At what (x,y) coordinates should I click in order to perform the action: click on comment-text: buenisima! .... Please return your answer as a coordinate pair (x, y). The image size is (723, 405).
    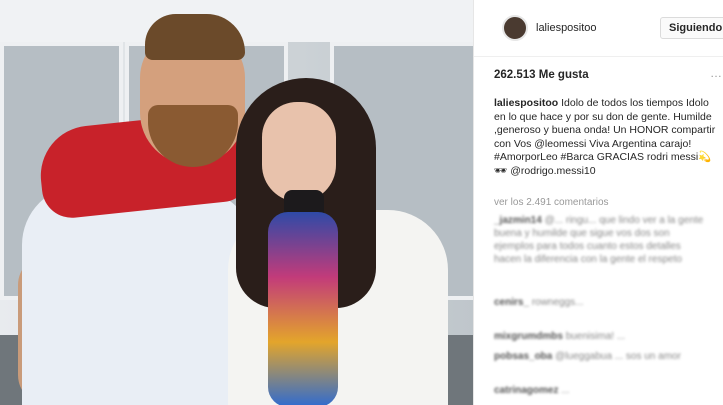
    Looking at the image, I should click on (595, 336).